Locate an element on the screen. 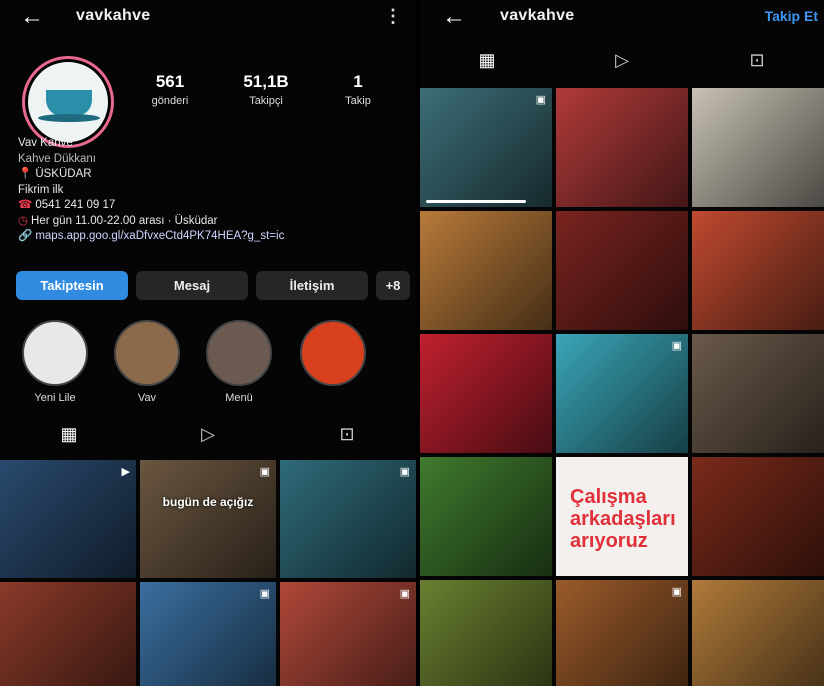 This screenshot has height=686, width=824. post-thumbnail: bugün de açığız ▣ is located at coordinates (208, 519).